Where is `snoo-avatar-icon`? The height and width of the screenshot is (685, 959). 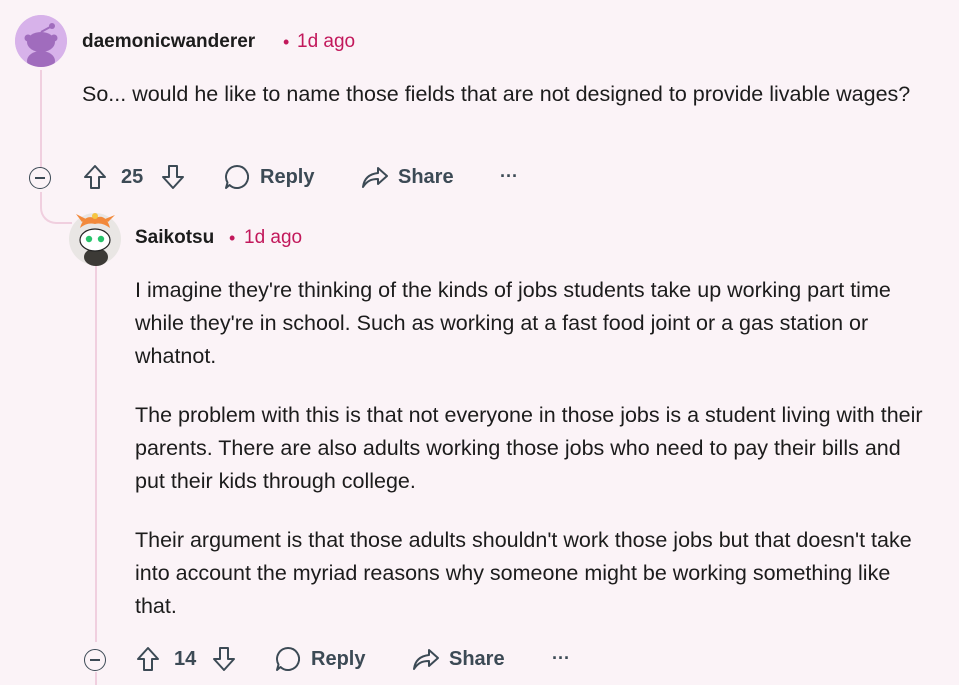 snoo-avatar-icon is located at coordinates (41, 41).